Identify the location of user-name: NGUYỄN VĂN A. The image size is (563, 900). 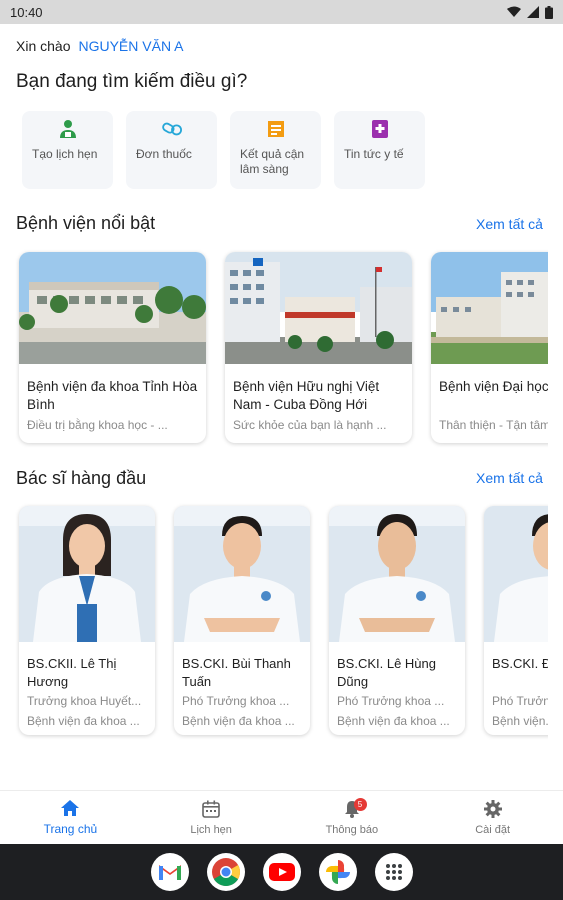
(130, 46).